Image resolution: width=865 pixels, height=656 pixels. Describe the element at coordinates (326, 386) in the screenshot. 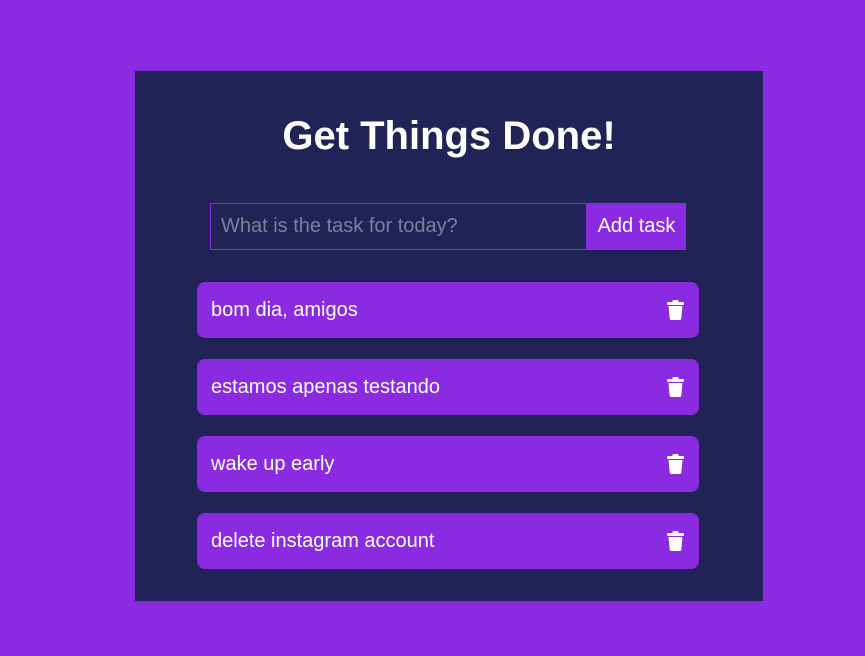

I see `task-text: estamos apenas testando` at that location.